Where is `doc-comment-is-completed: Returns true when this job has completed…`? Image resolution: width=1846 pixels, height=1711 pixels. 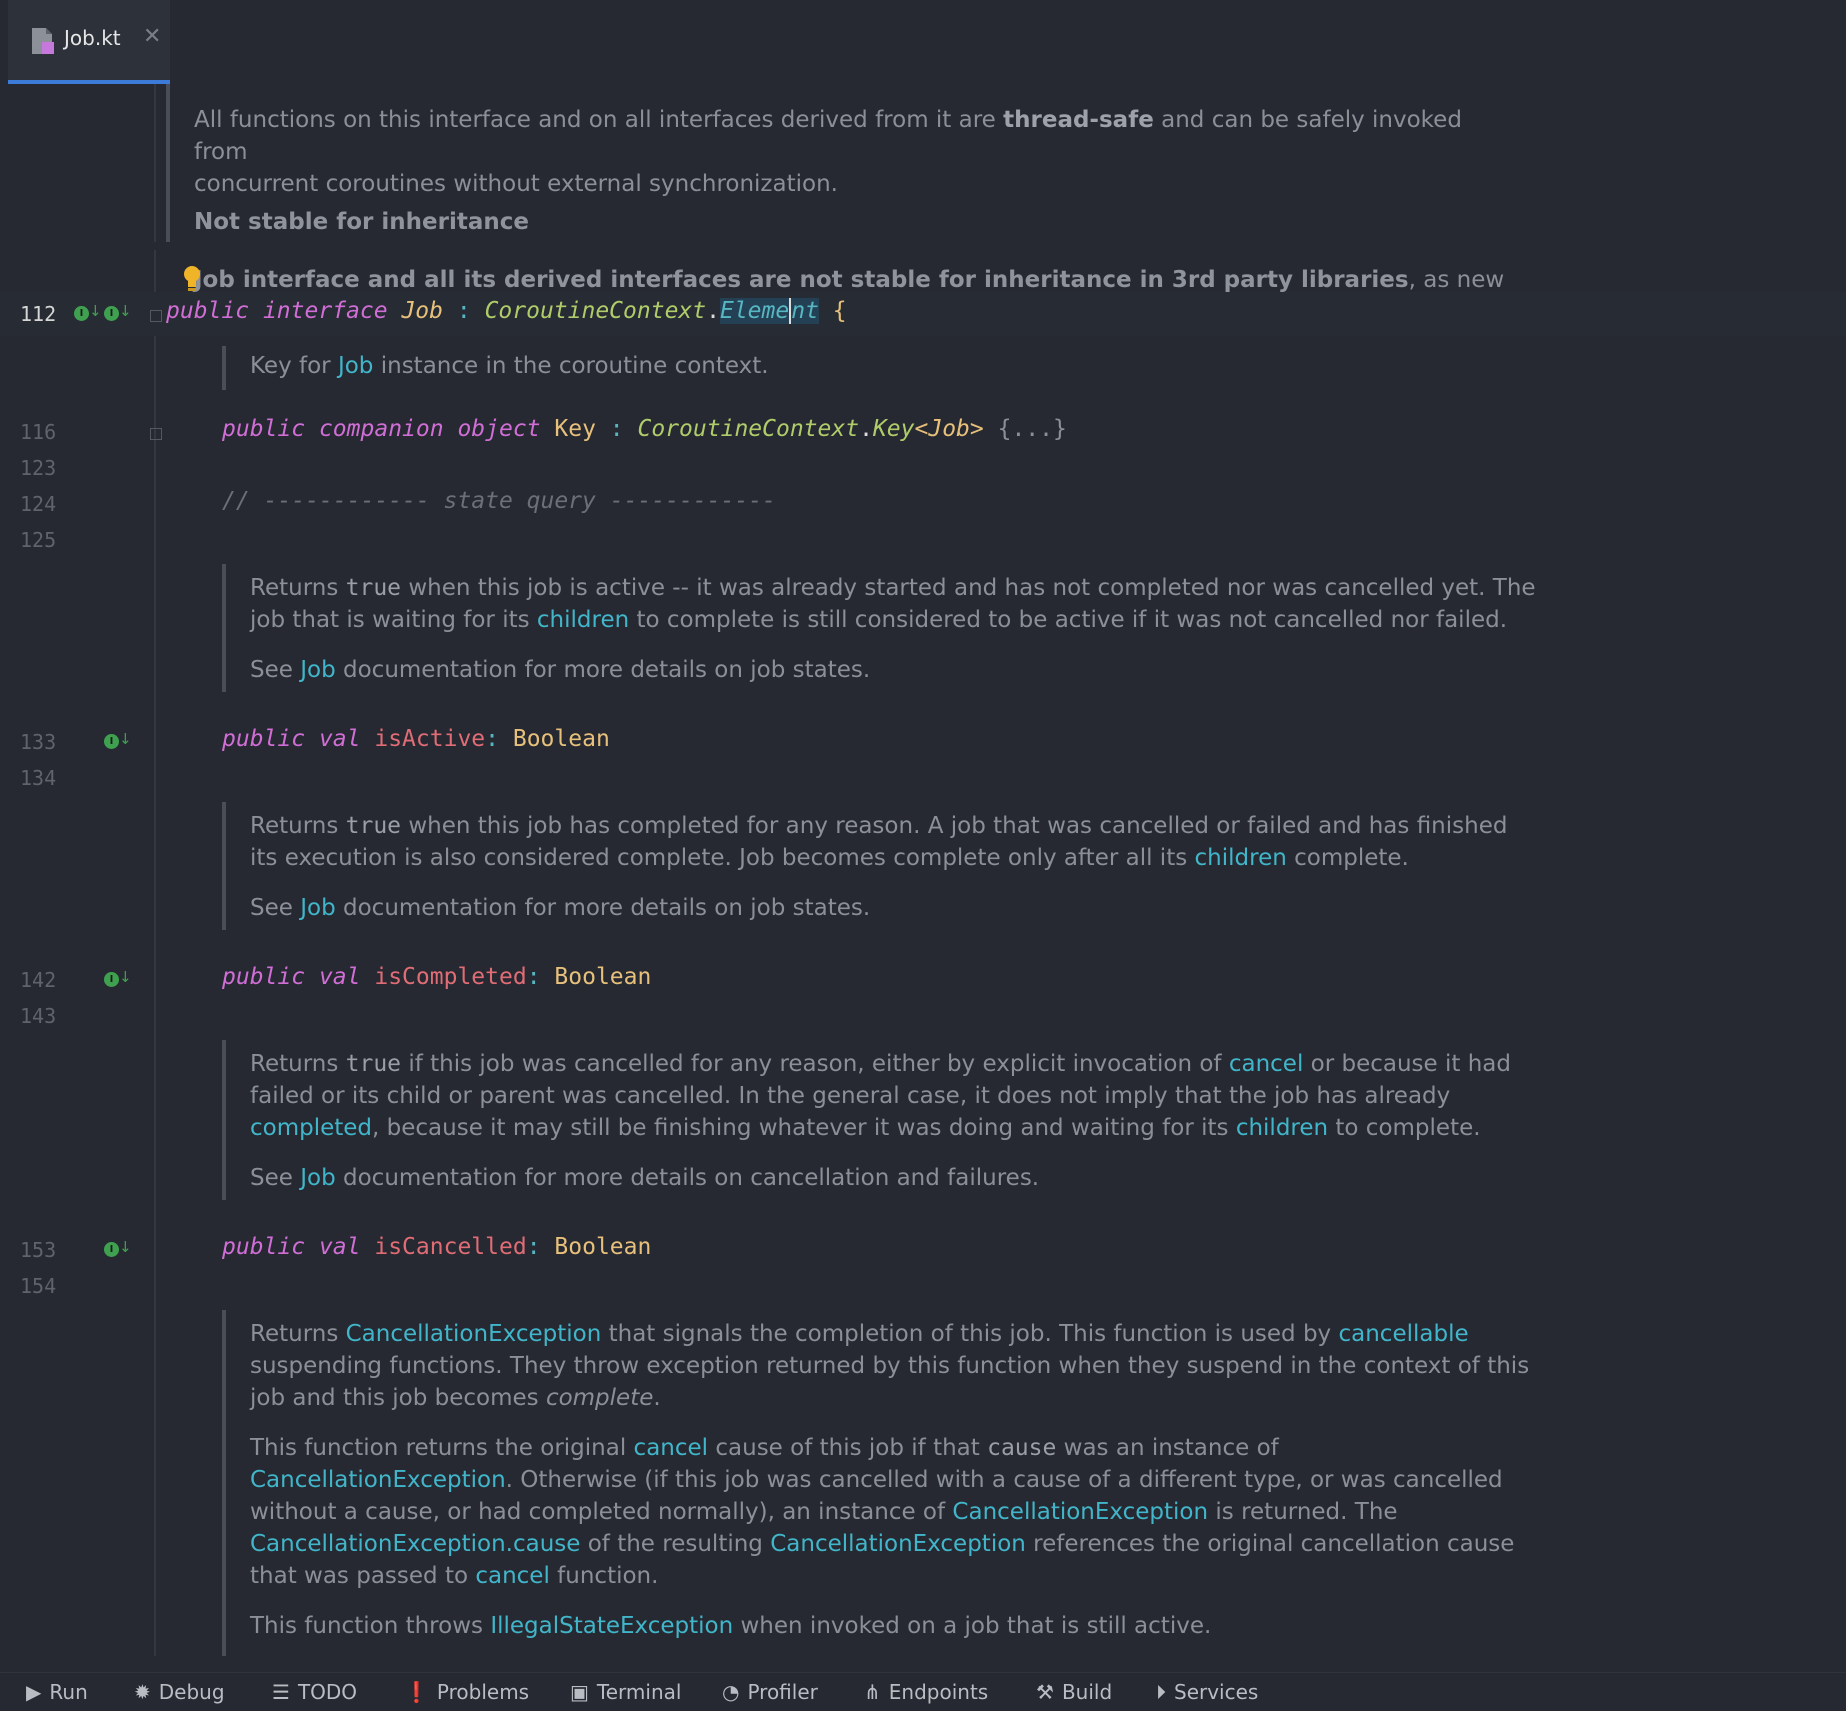 doc-comment-is-completed: Returns true when this job has completed… is located at coordinates (881, 866).